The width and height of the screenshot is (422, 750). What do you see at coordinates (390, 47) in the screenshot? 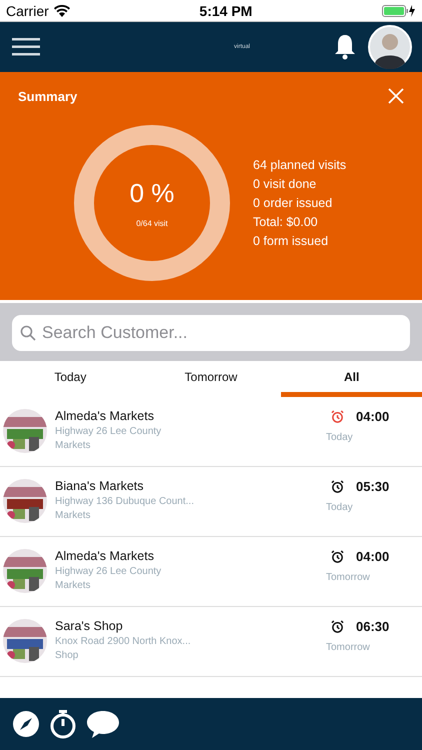
I see `profile-avatar` at bounding box center [390, 47].